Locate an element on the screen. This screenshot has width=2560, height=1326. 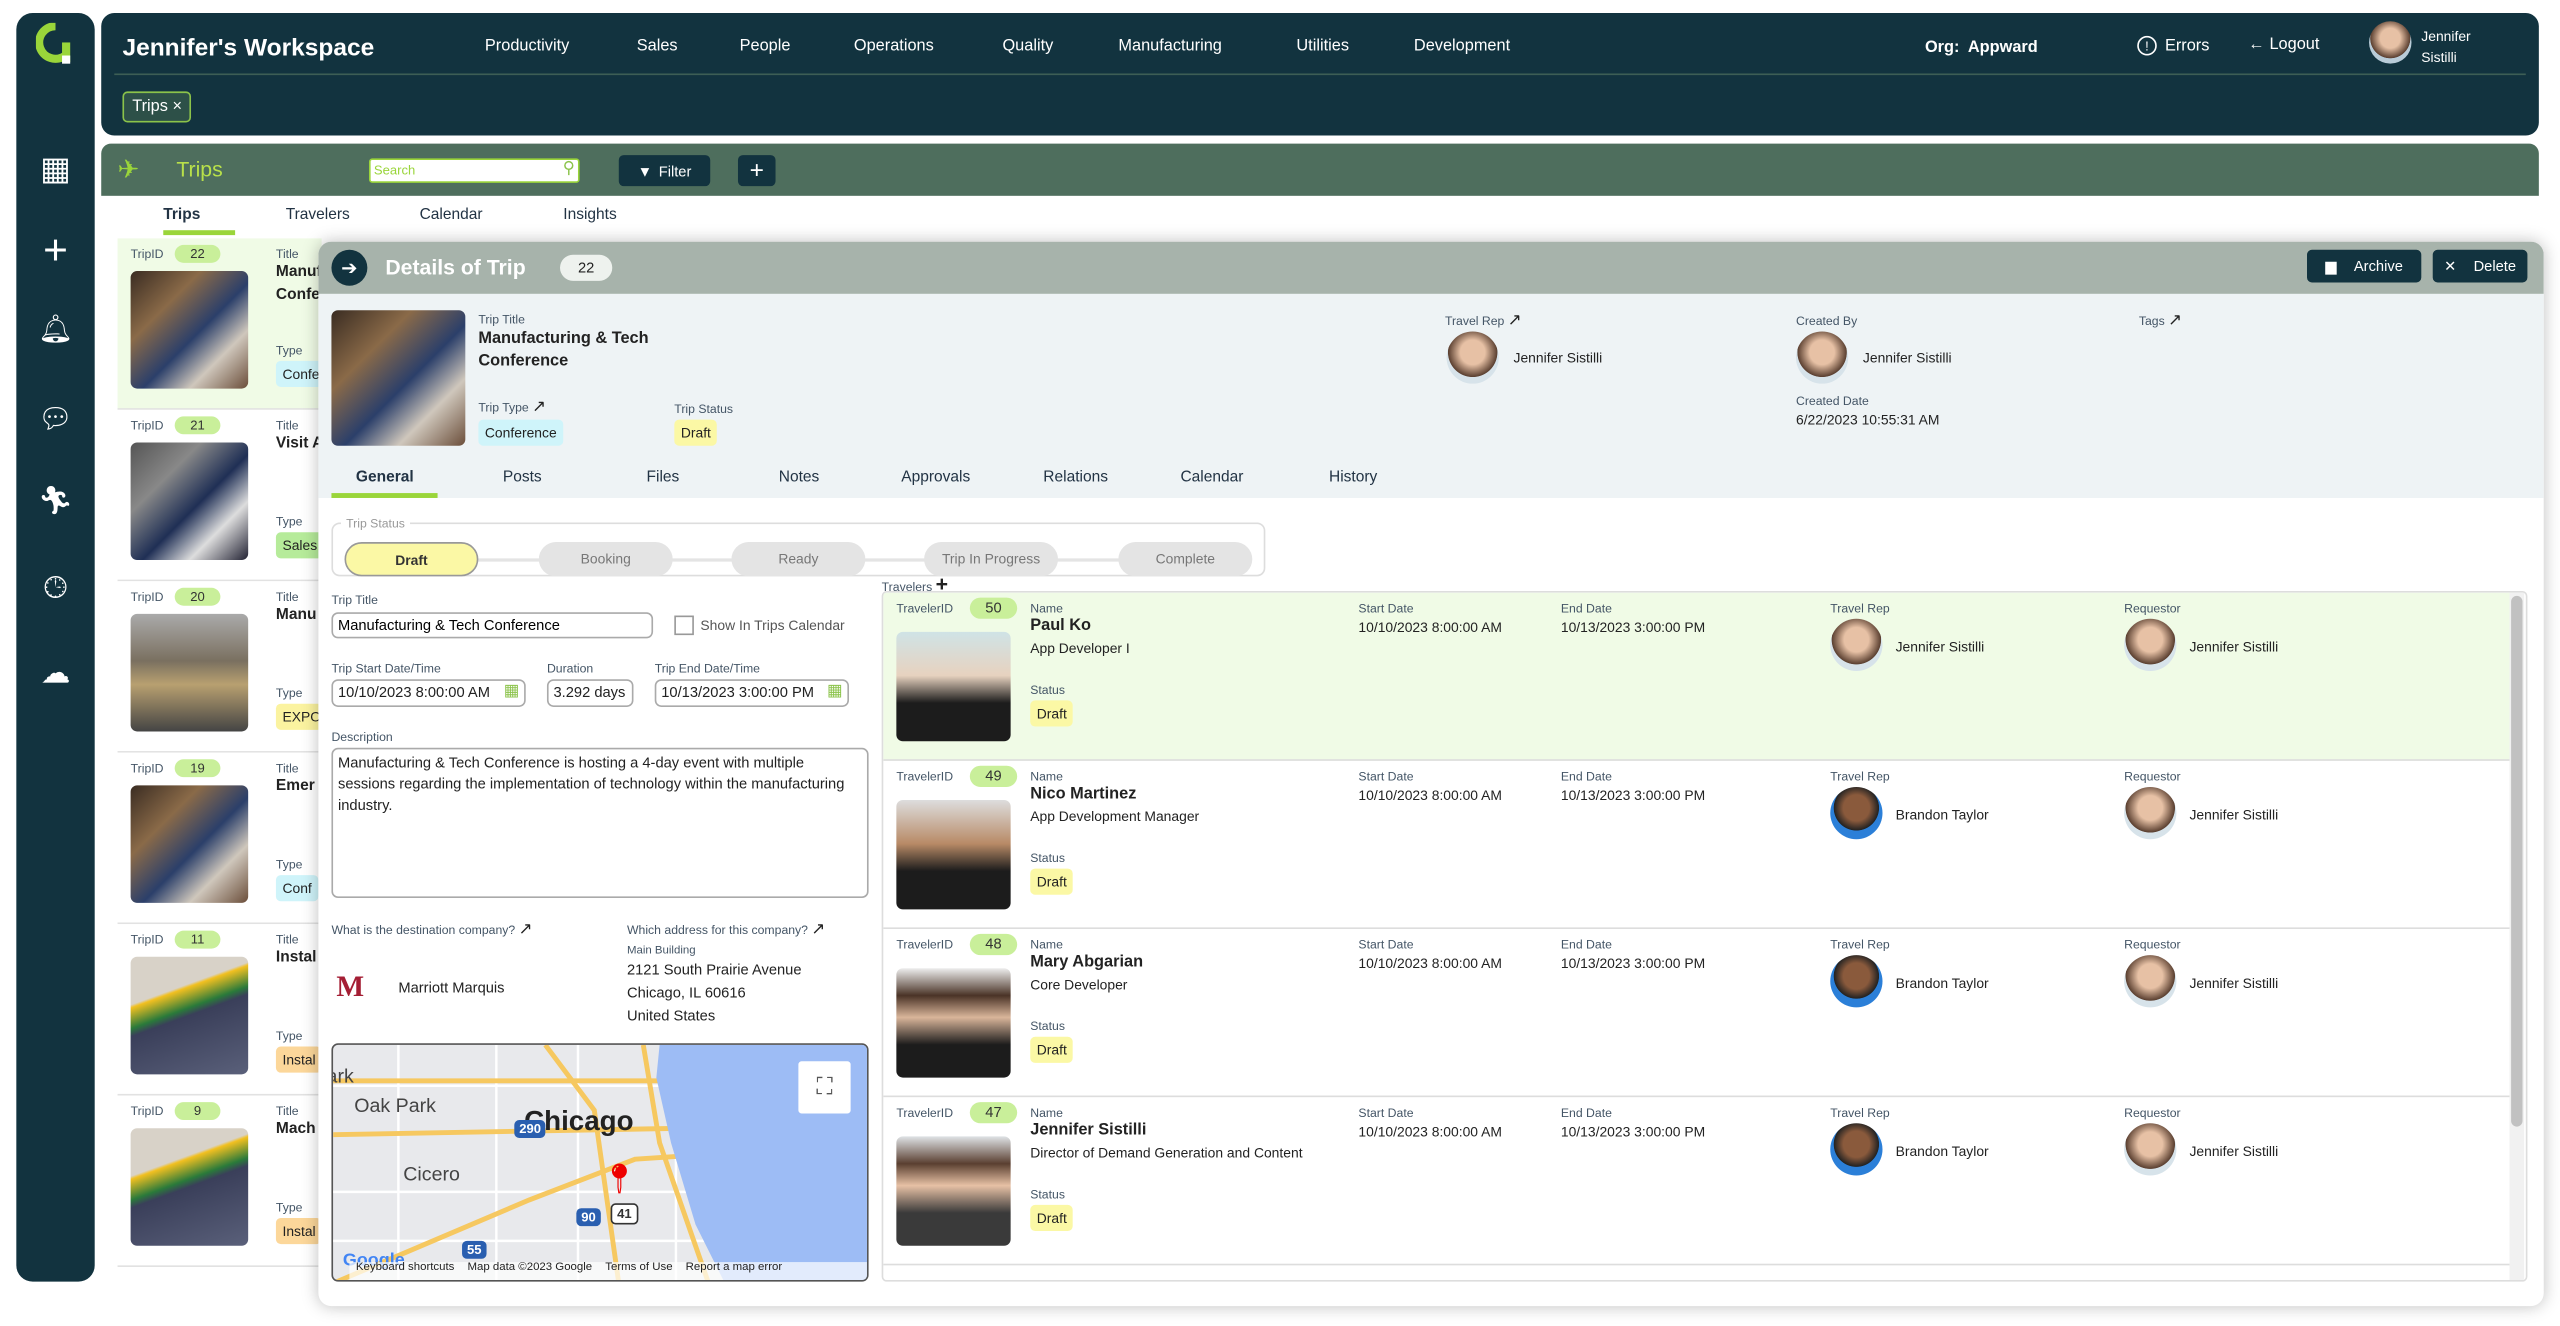
trip-card: TripID 21 Title Visit A Type Sales is located at coordinates (220, 495).